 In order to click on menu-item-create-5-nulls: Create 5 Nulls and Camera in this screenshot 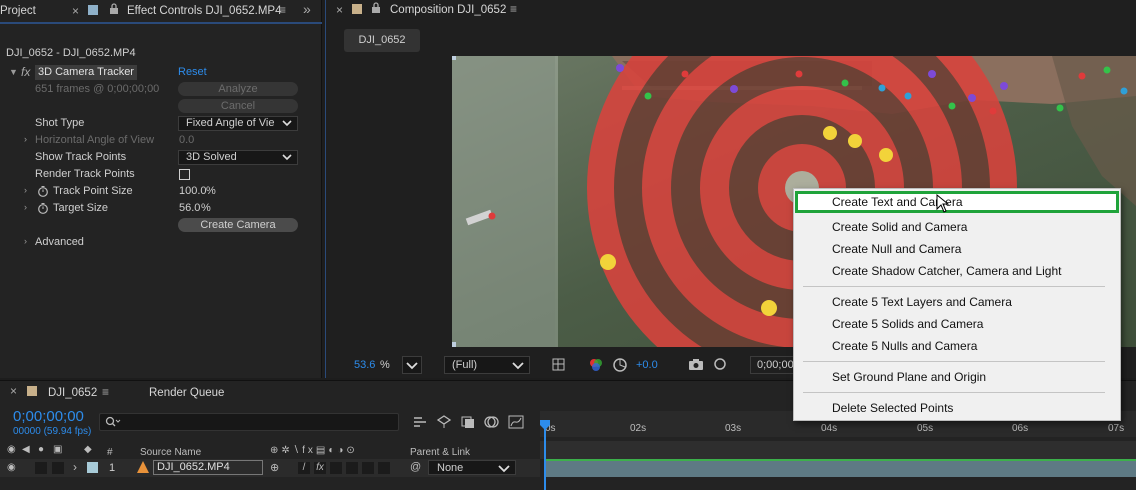, I will do `click(957, 346)`.